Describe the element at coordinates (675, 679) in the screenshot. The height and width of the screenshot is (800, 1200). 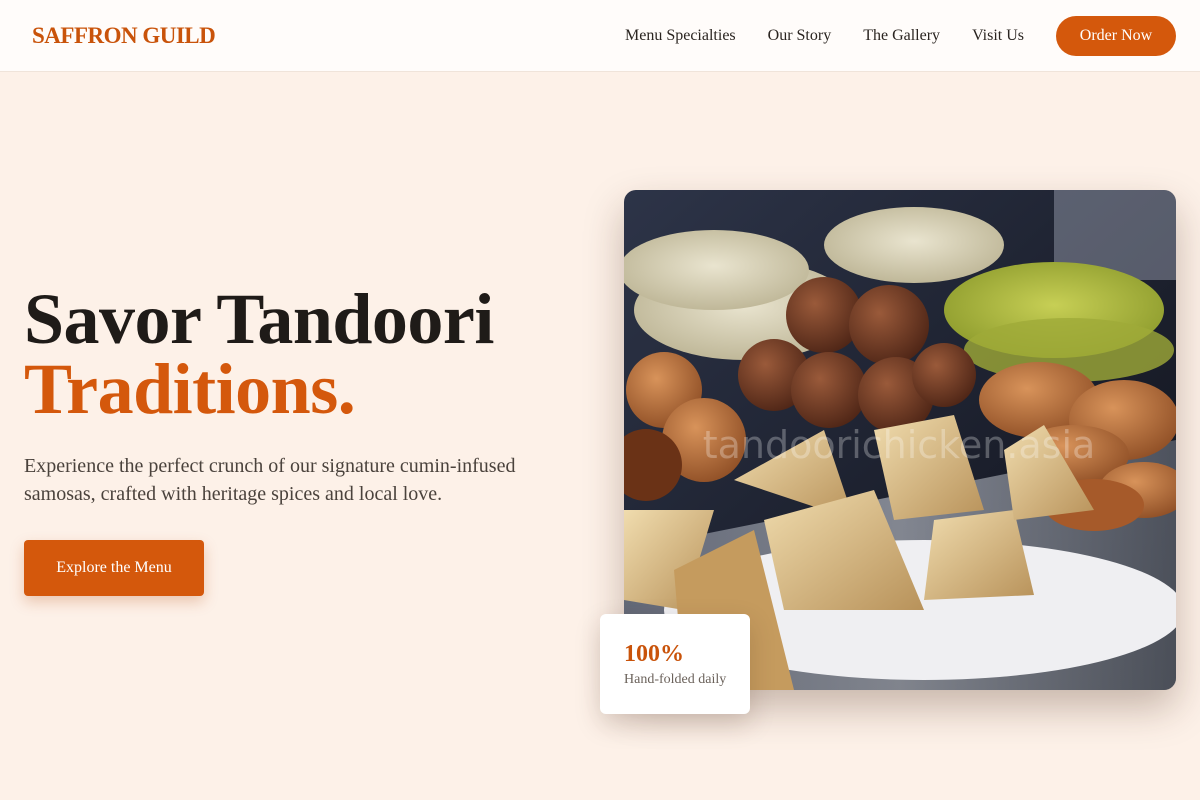
I see `stat-label: Hand-folded daily` at that location.